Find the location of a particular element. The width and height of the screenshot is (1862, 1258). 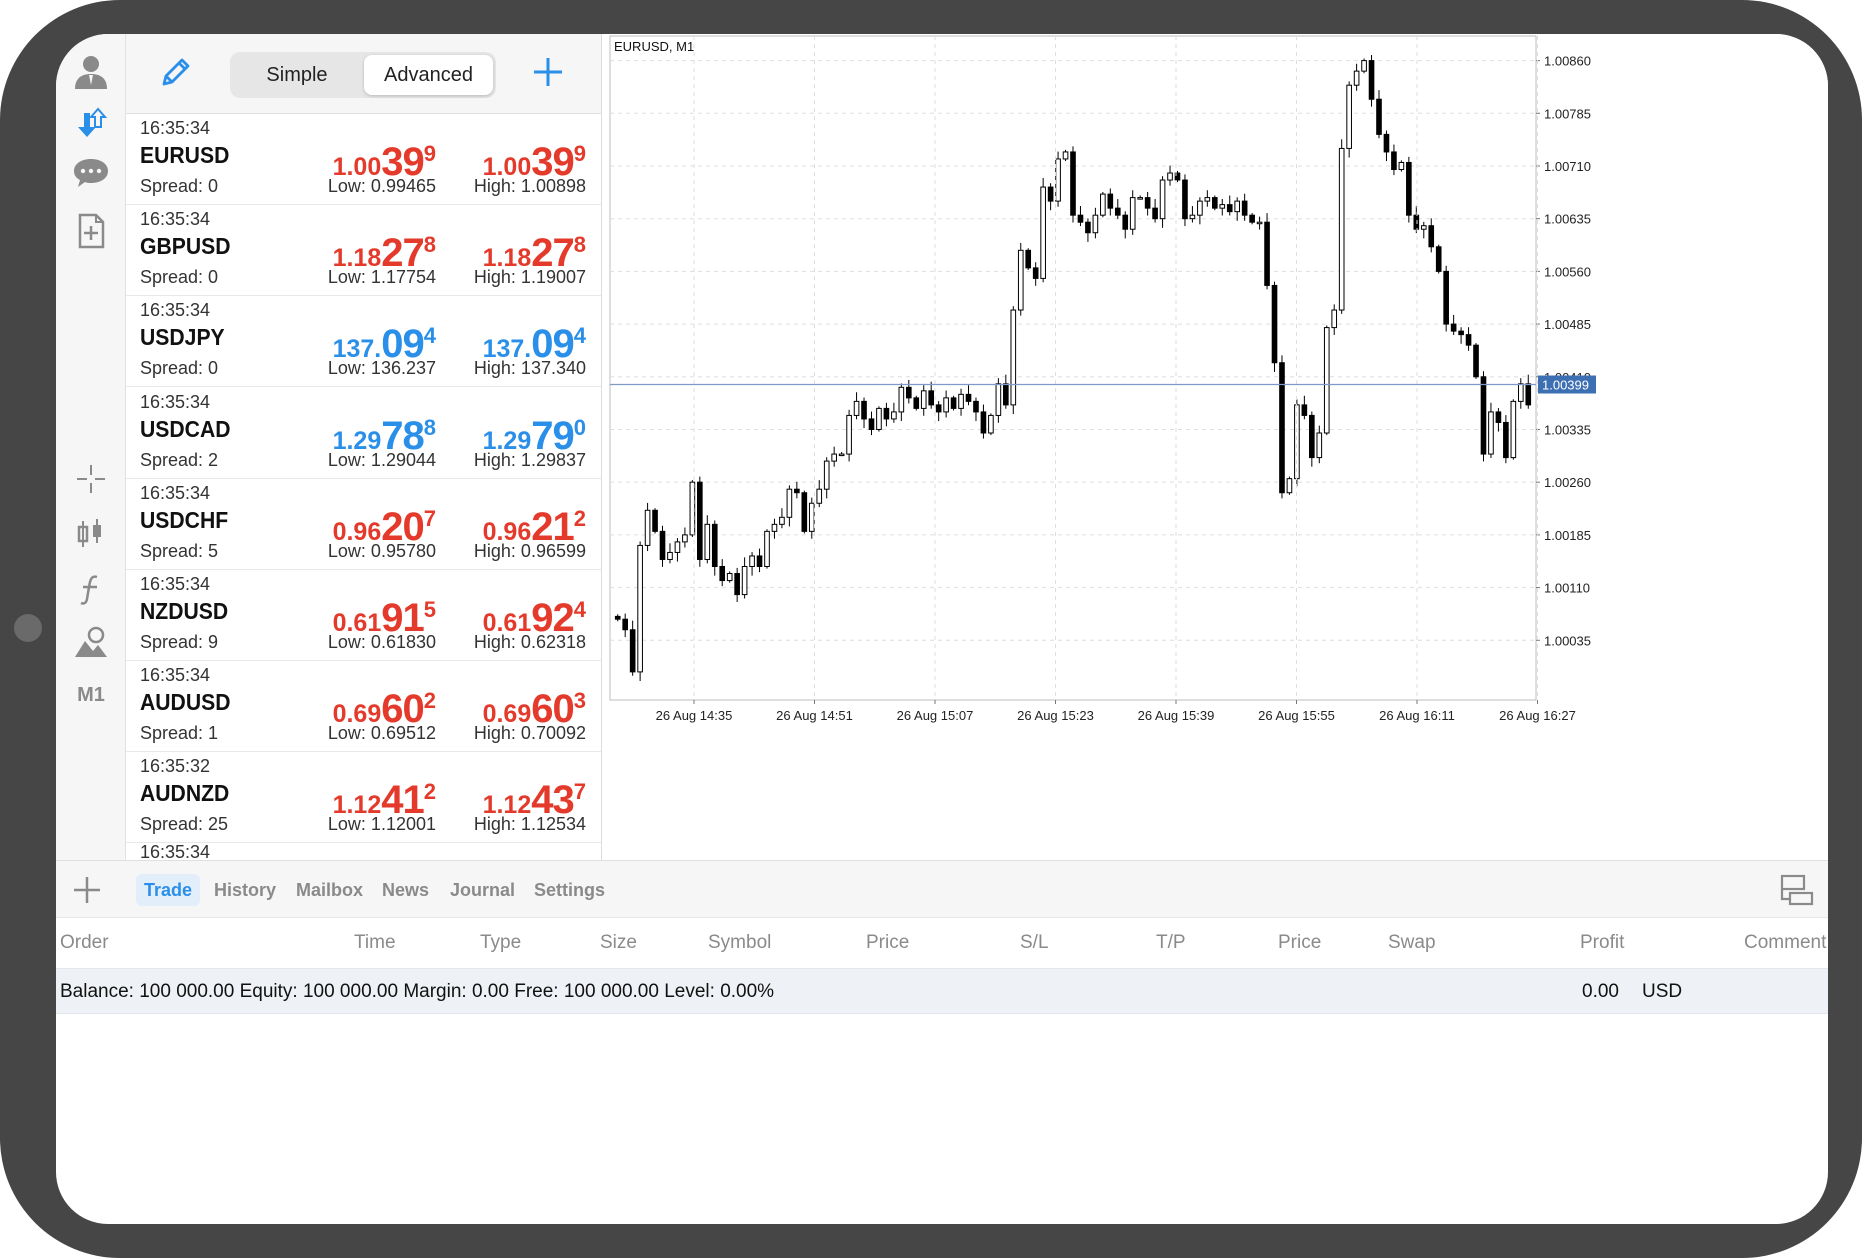

col-current-price: Price is located at coordinates (1299, 943).